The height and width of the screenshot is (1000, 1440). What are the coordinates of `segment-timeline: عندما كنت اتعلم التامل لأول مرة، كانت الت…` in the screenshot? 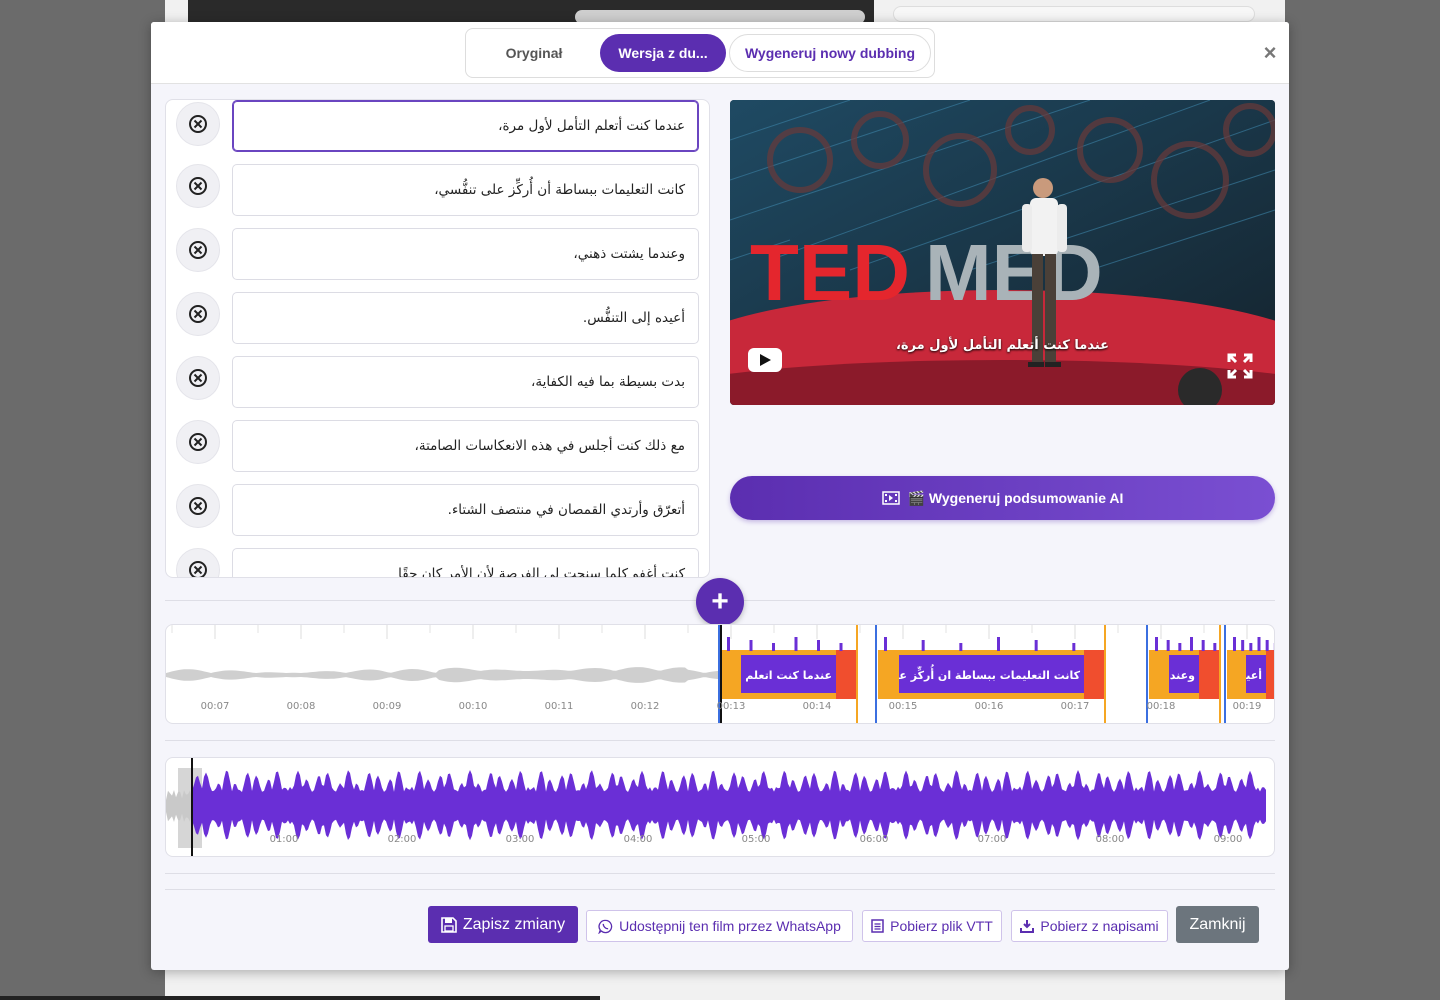 It's located at (720, 674).